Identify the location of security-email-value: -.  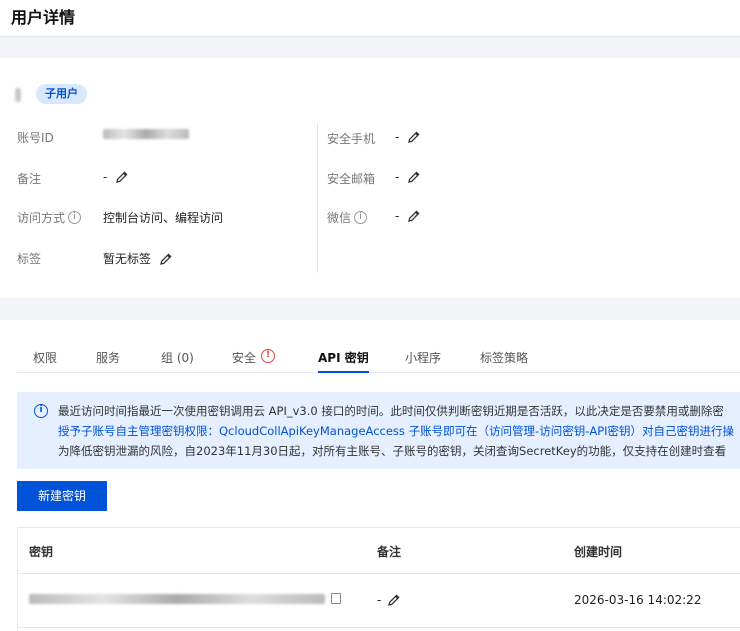
(408, 177).